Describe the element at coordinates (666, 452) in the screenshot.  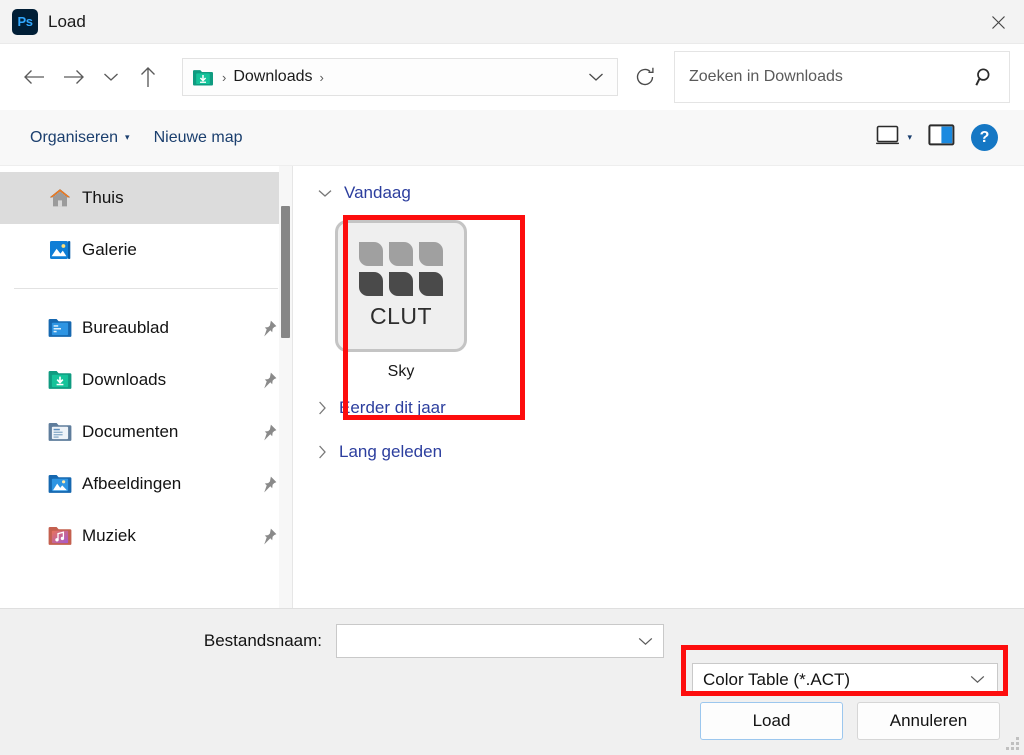
I see `group-header-lang-geleden: Lang geleden` at that location.